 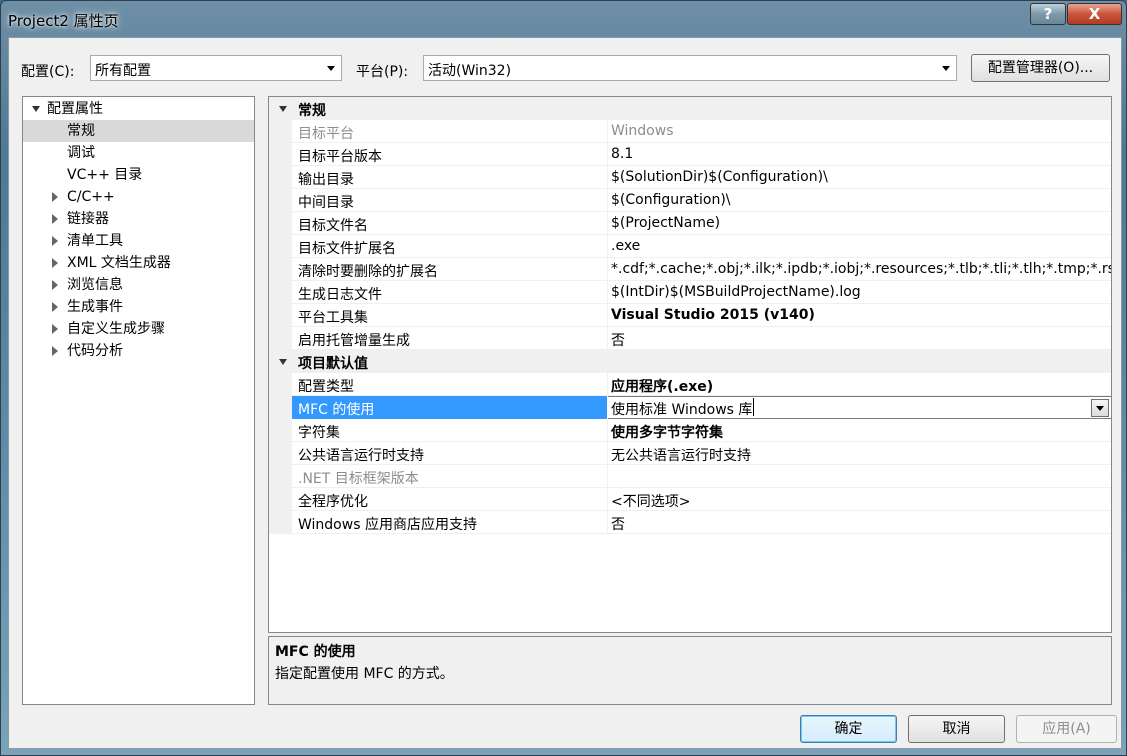 What do you see at coordinates (333, 318) in the screenshot?
I see `property-name: 平台工具集` at bounding box center [333, 318].